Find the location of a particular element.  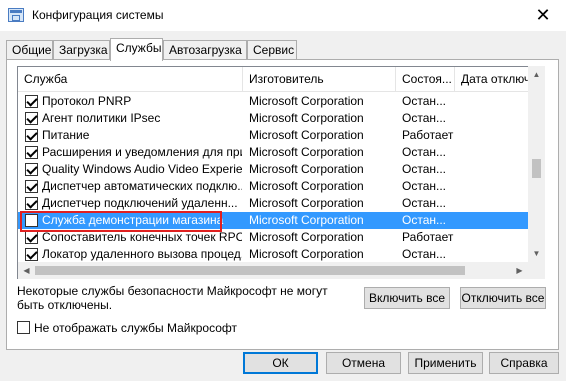

list-item: Питание Microsoft Corporation Работает is located at coordinates (273, 135).